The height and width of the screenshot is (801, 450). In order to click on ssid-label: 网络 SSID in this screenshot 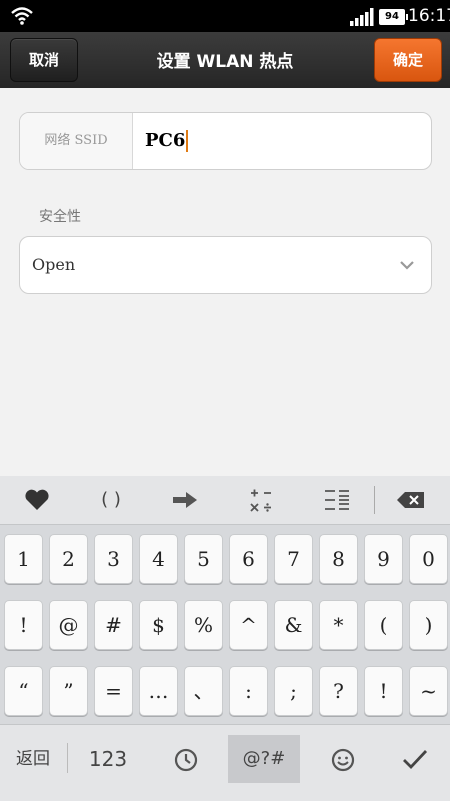, I will do `click(76, 141)`.